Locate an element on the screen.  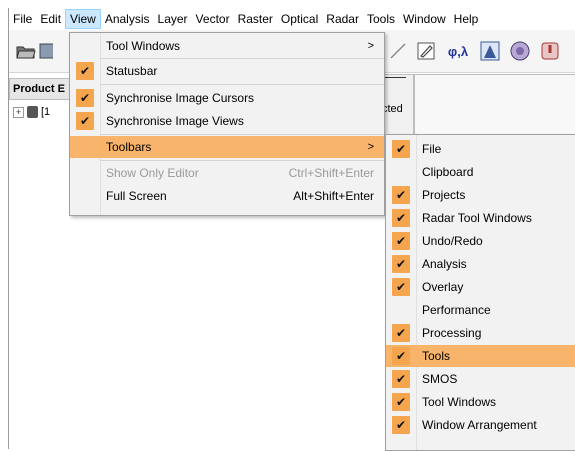
menu-item-full-screen: Full Screen Alt+Shift+Enter is located at coordinates (227, 196).